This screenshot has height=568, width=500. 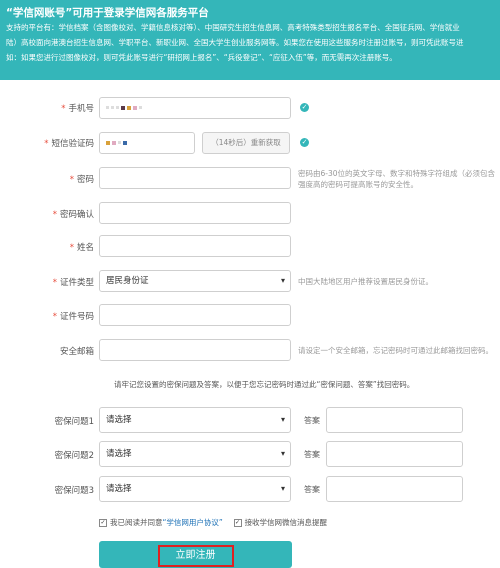 I want to click on register-button-label: 立即注册, so click(x=195, y=556).